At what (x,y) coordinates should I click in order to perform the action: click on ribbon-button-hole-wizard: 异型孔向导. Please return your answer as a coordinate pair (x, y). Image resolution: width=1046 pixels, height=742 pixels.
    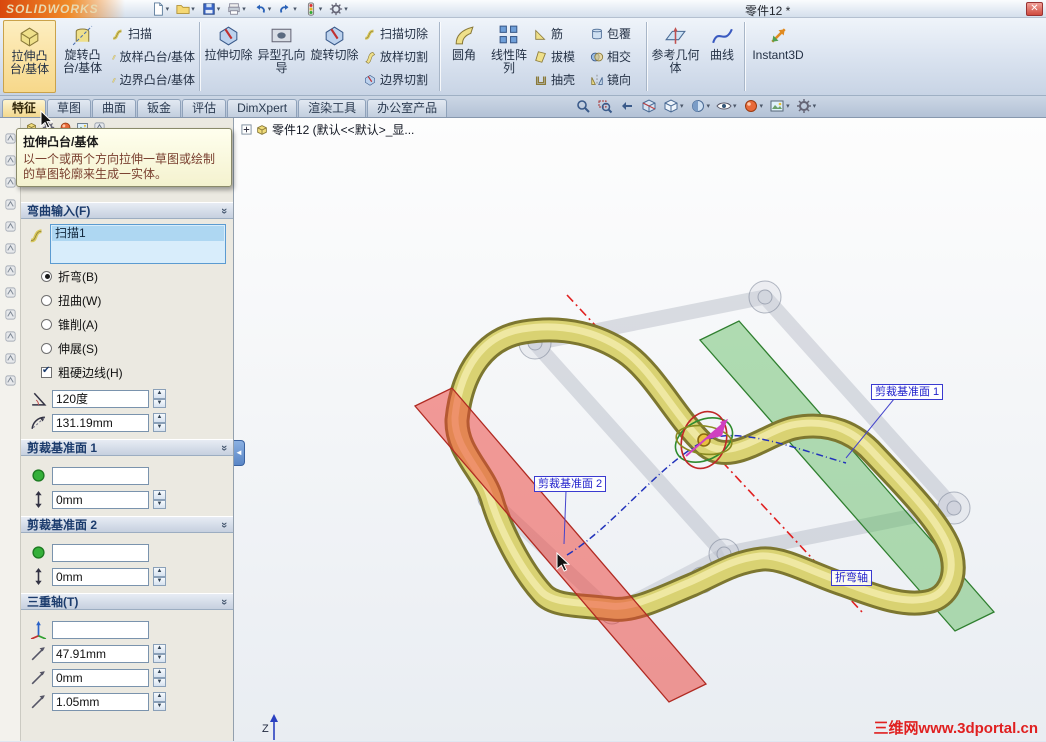
    Looking at the image, I should click on (281, 56).